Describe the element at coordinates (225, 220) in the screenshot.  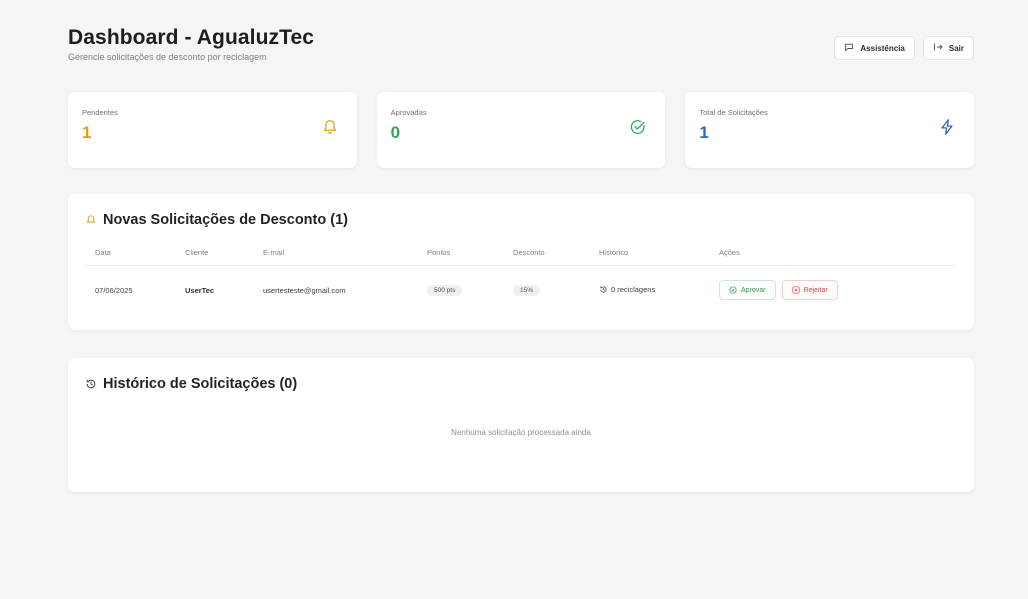
I see `new-requests-title-text: Novas Solicitações de Desconto (1)` at that location.